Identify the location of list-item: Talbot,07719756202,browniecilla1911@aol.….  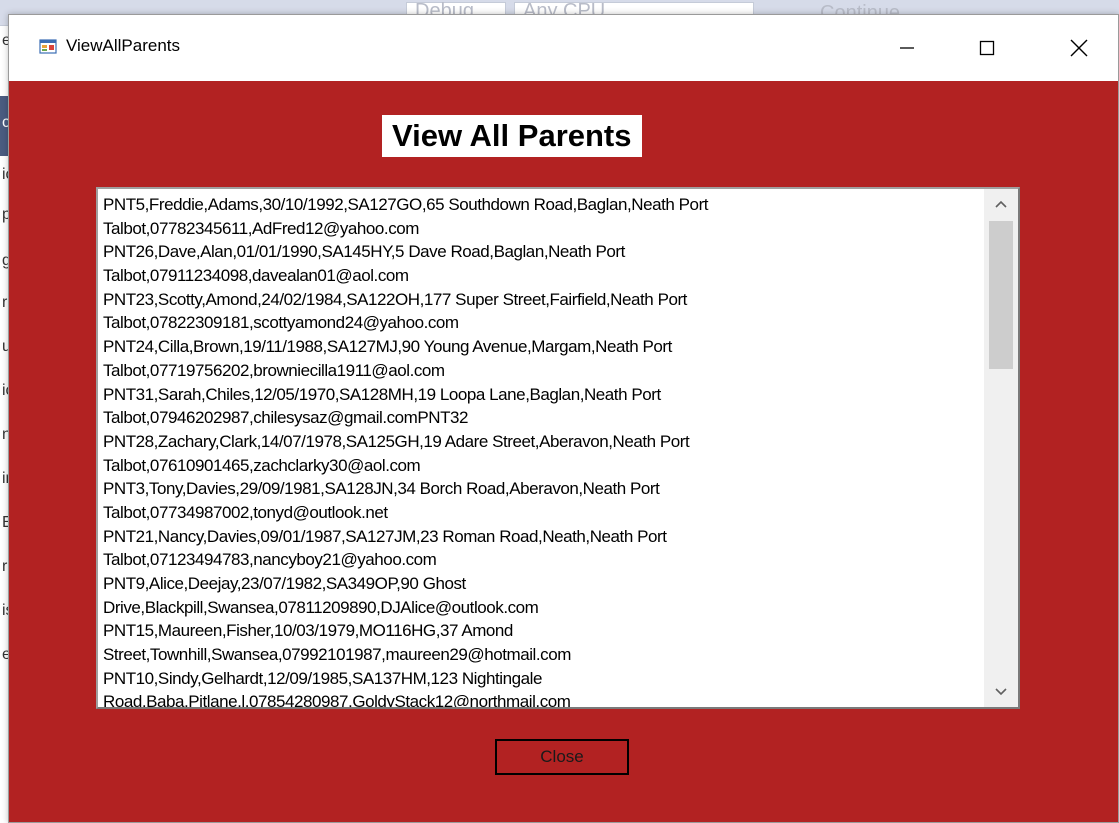
(543, 371).